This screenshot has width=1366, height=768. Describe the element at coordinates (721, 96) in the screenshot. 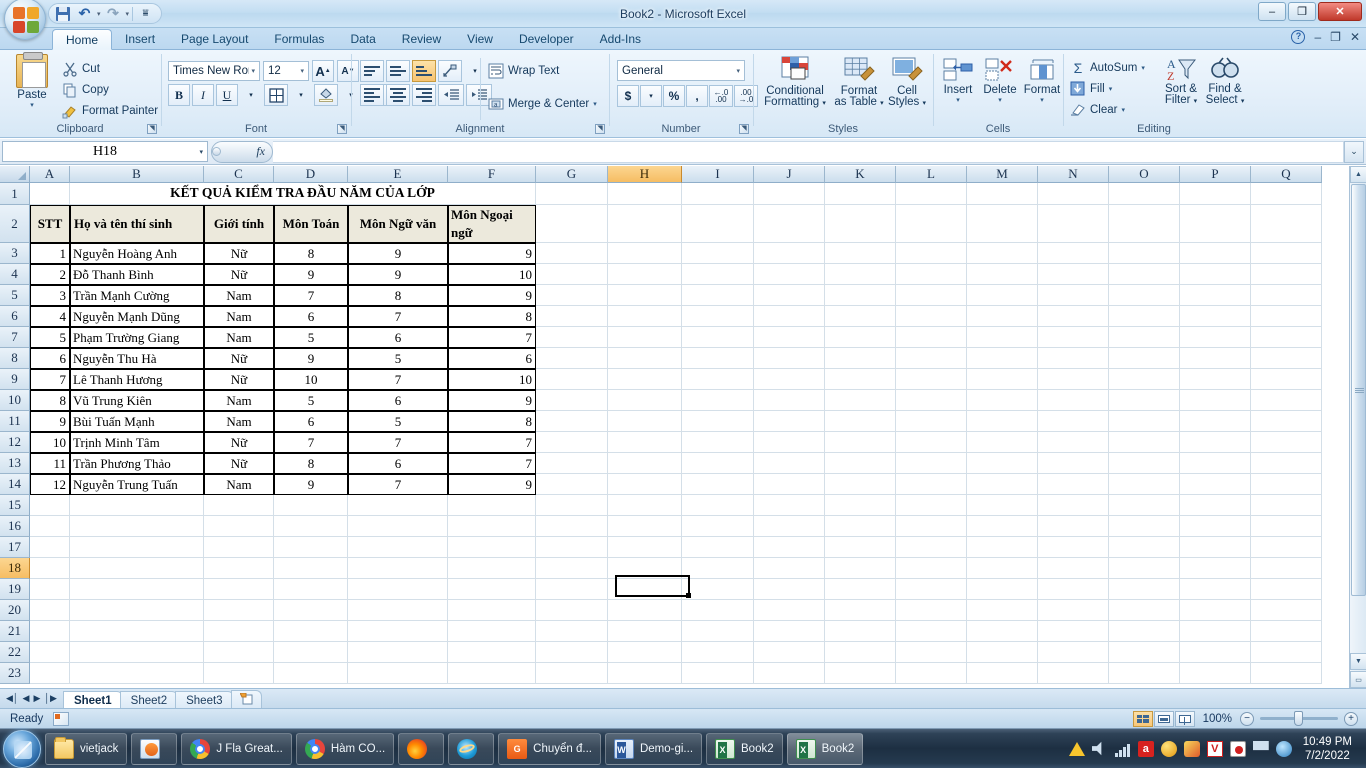

I see `increase-decimal-button: ←.0.00` at that location.